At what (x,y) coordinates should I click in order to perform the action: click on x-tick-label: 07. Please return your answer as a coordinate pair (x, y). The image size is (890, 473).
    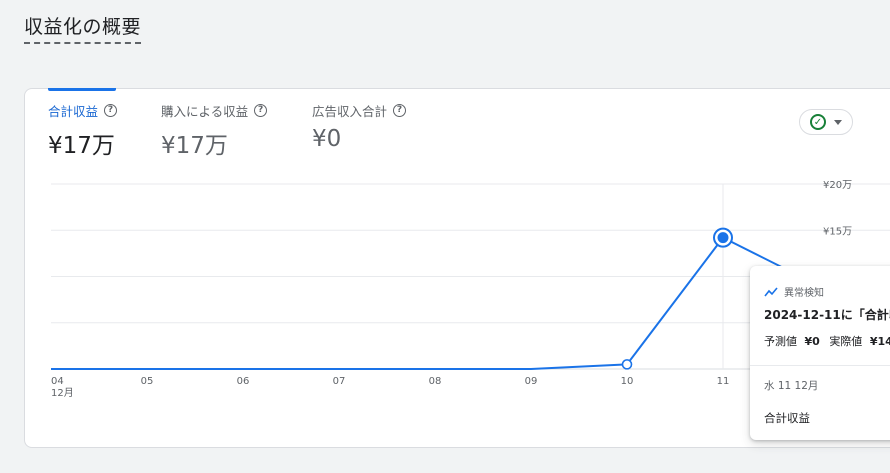
    Looking at the image, I should click on (339, 381).